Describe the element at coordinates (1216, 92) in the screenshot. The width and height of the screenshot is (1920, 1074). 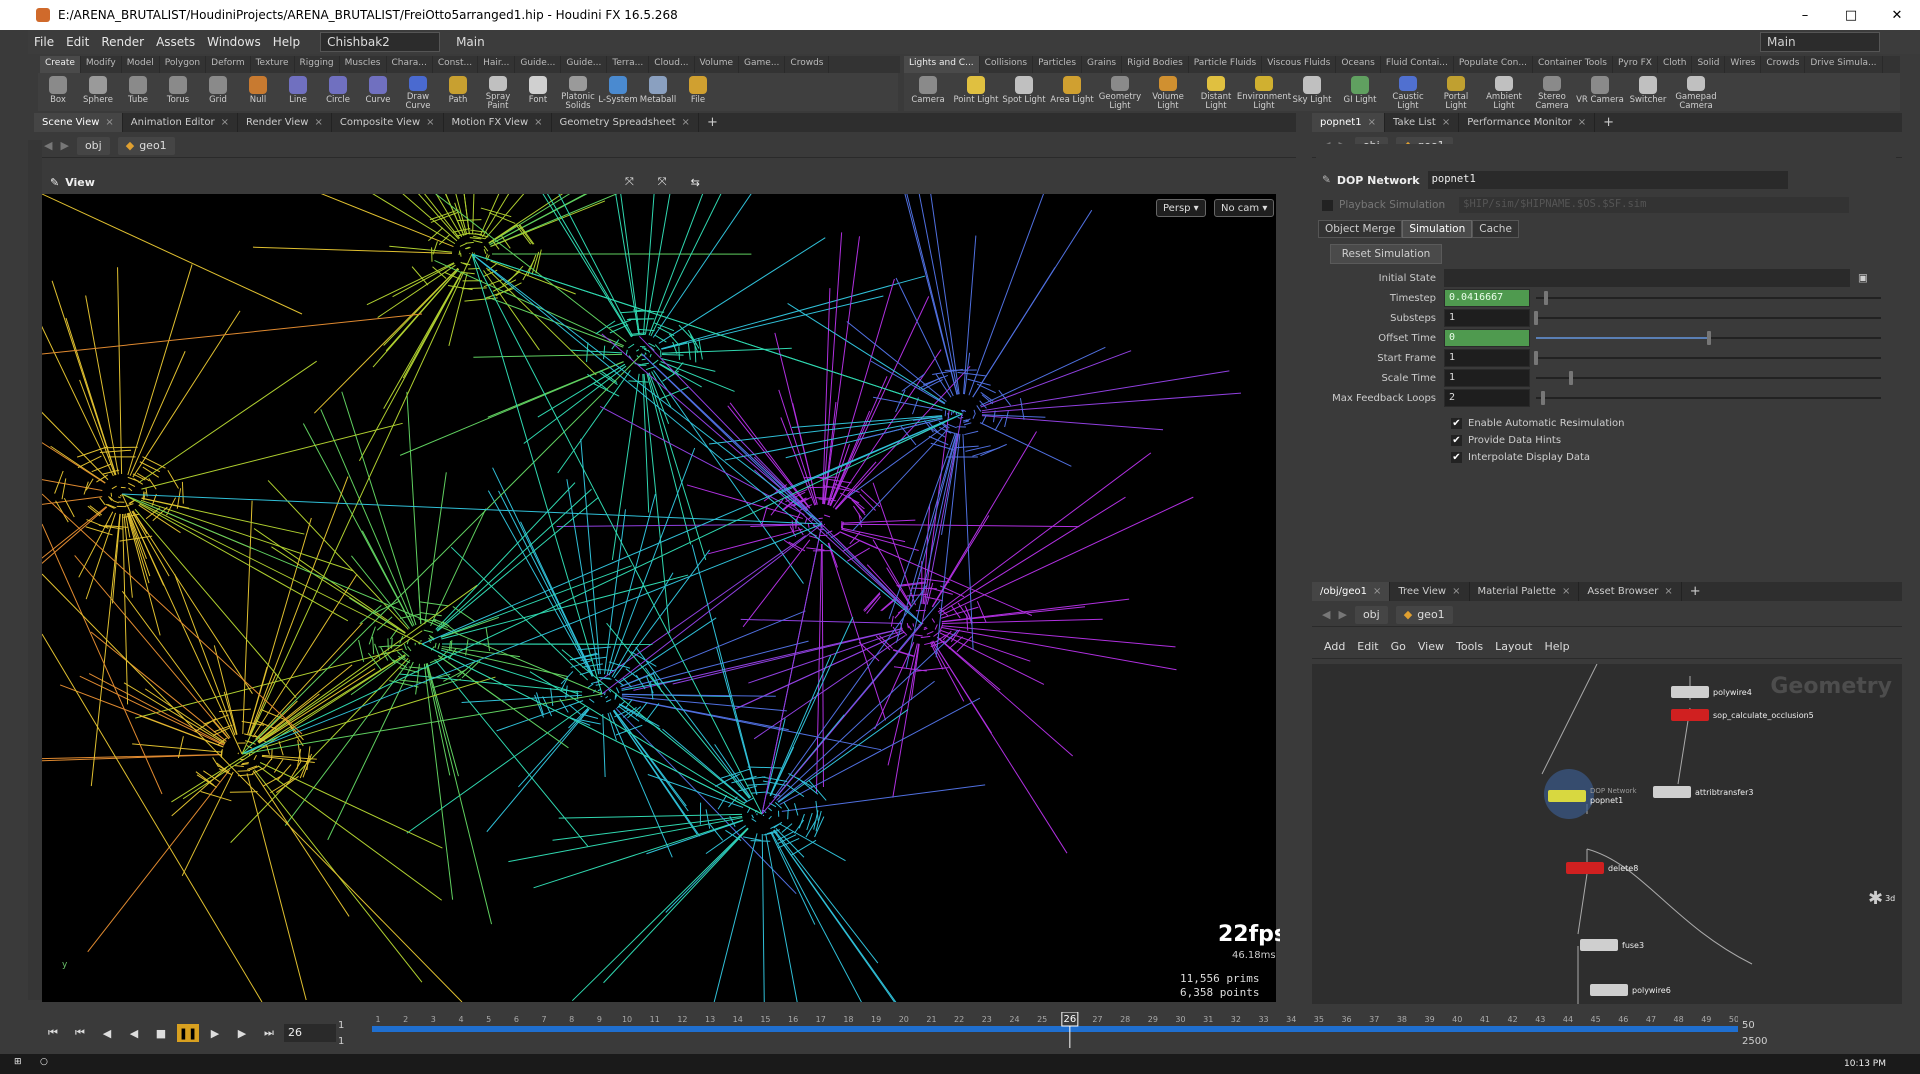
I see `tool-distant-light: Distant Light` at that location.